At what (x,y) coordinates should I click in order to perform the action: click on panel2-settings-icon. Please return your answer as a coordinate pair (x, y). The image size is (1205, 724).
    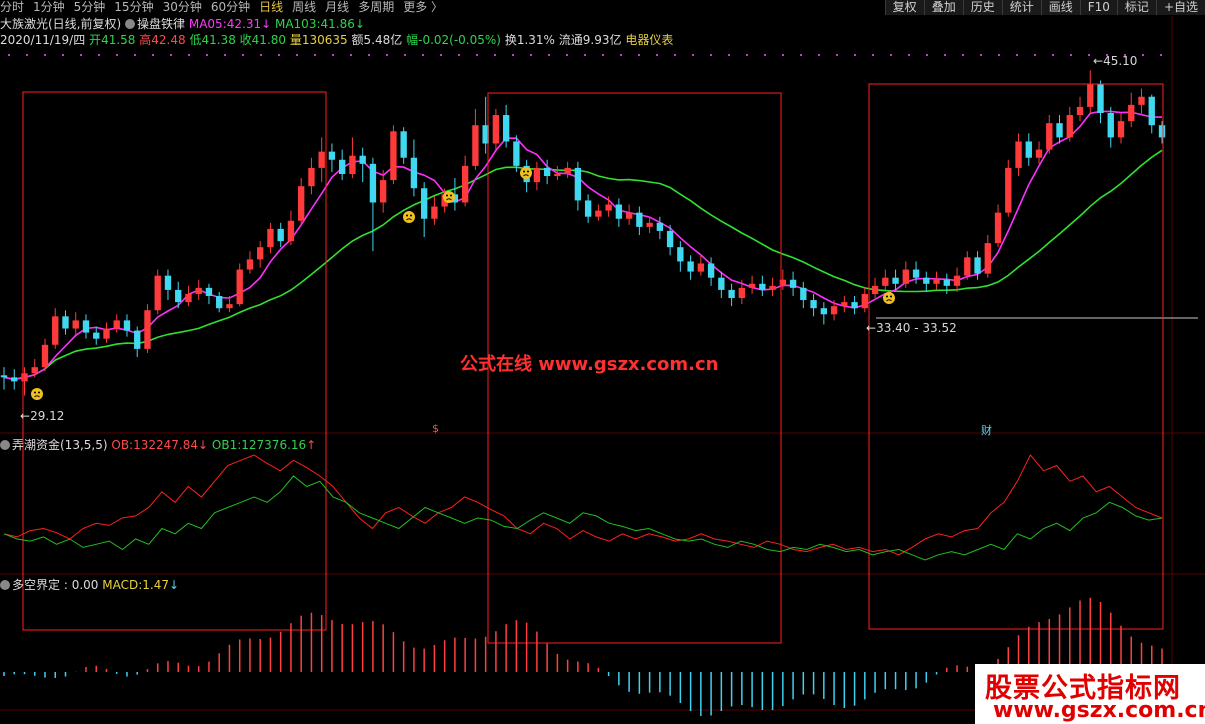
    Looking at the image, I should click on (5, 445).